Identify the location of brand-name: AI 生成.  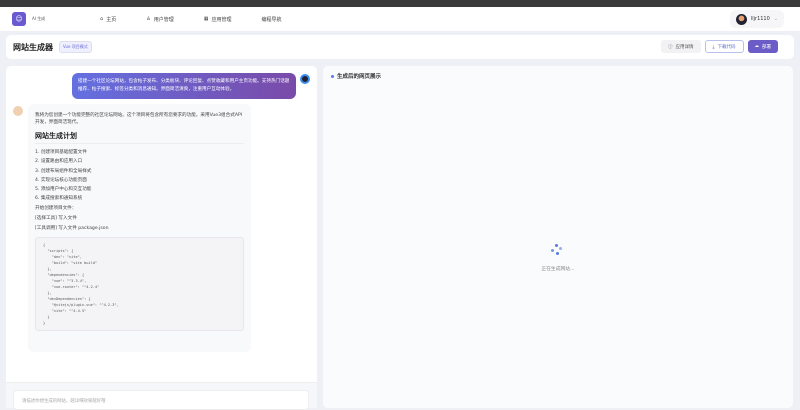
(39, 18).